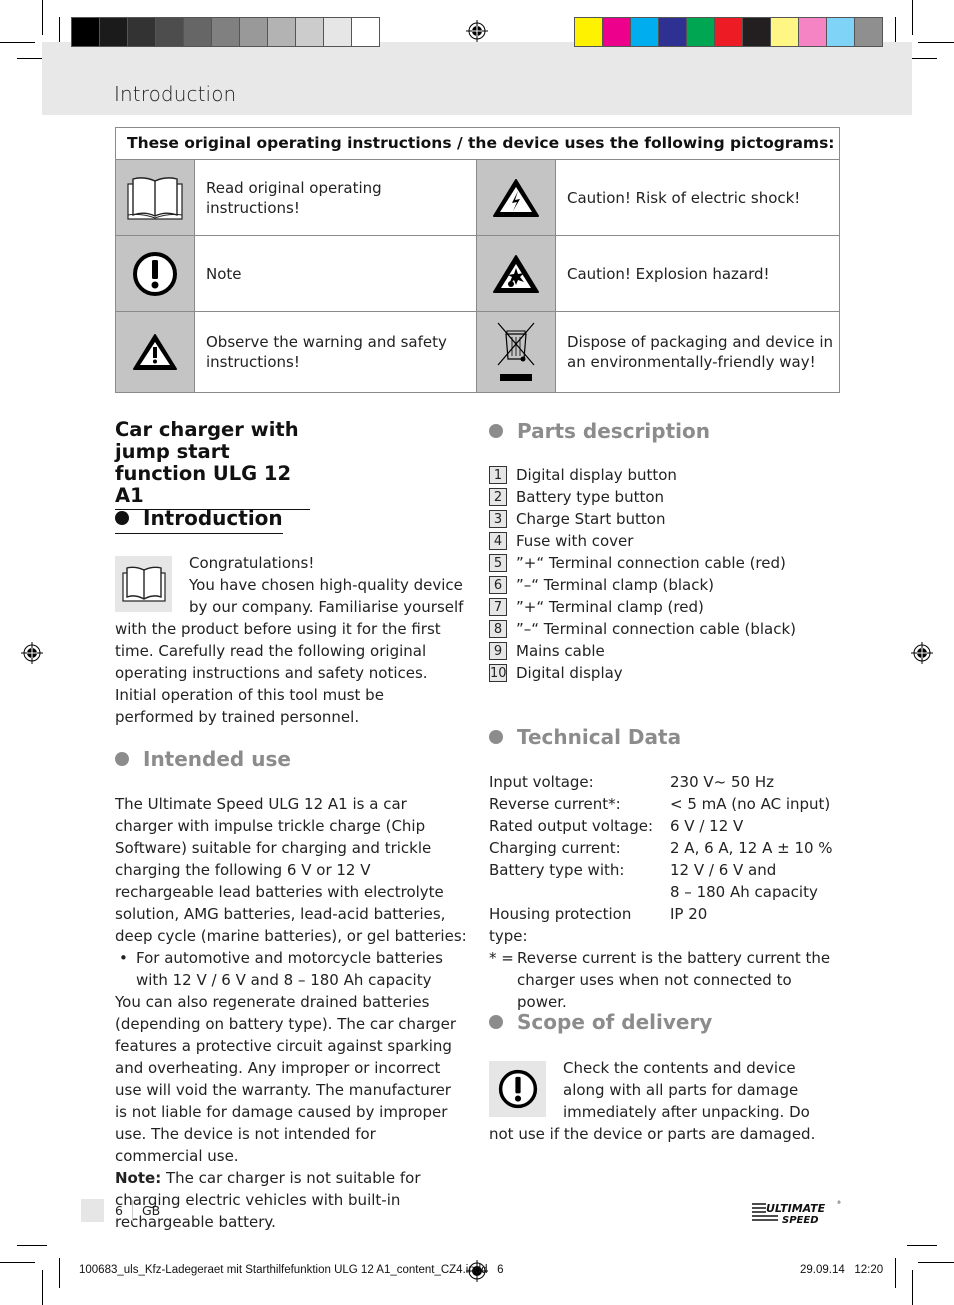 The width and height of the screenshot is (954, 1305). What do you see at coordinates (498, 651) in the screenshot?
I see `part-number: 9` at bounding box center [498, 651].